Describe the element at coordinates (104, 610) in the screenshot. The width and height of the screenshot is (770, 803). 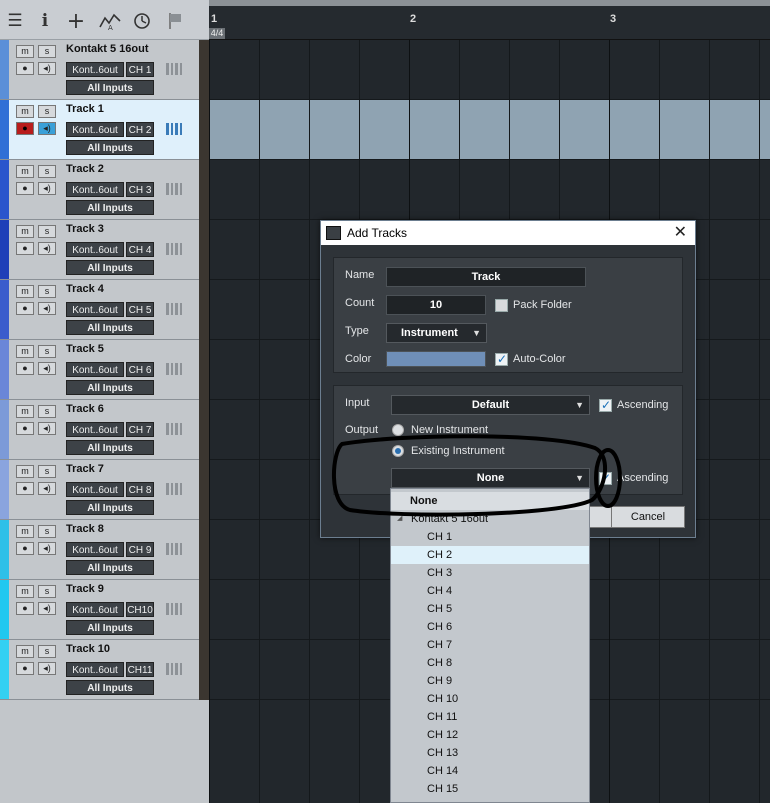
I see `track-header: m s ● ◂) Track 9 Kont..6out CH10 All Inputs` at that location.